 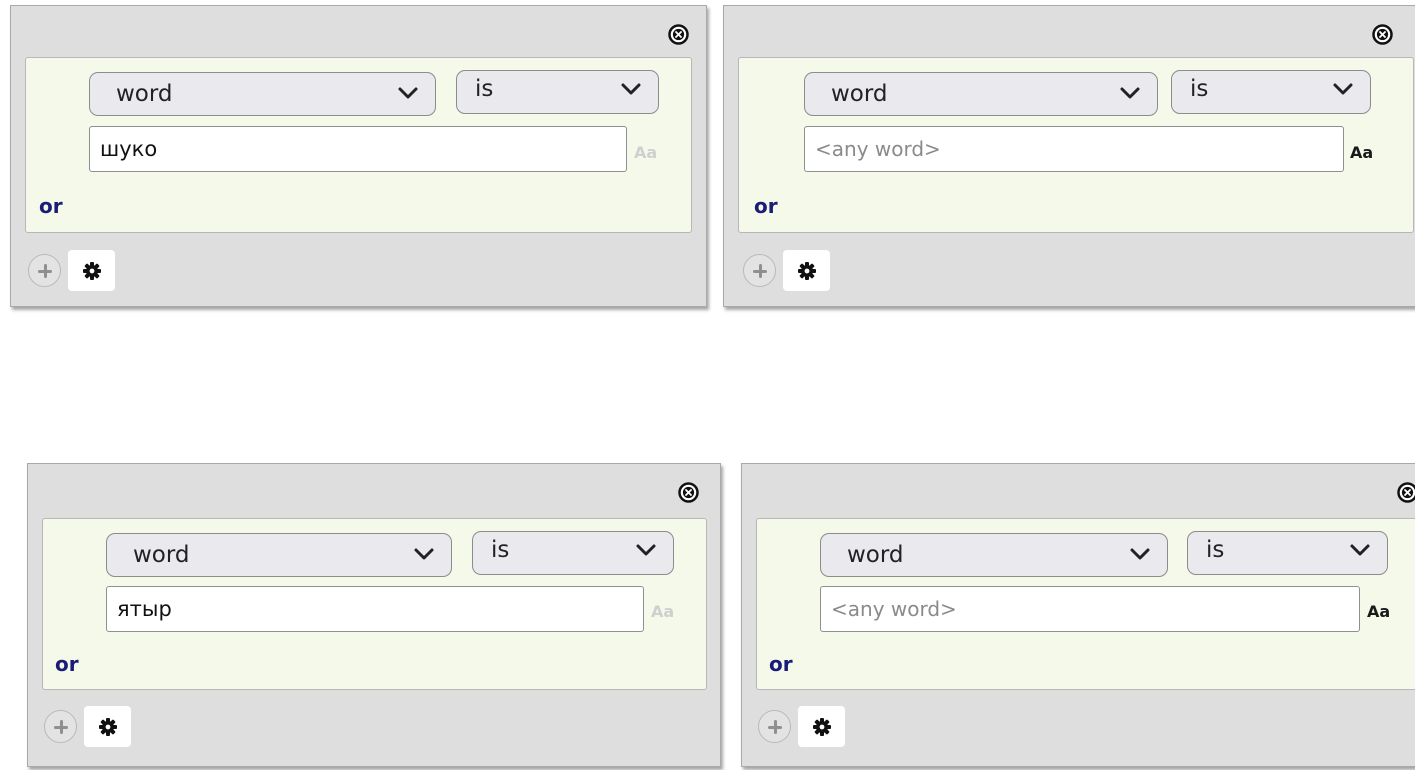 I want to click on token-box: word is ятыр Aa or, so click(x=374, y=604).